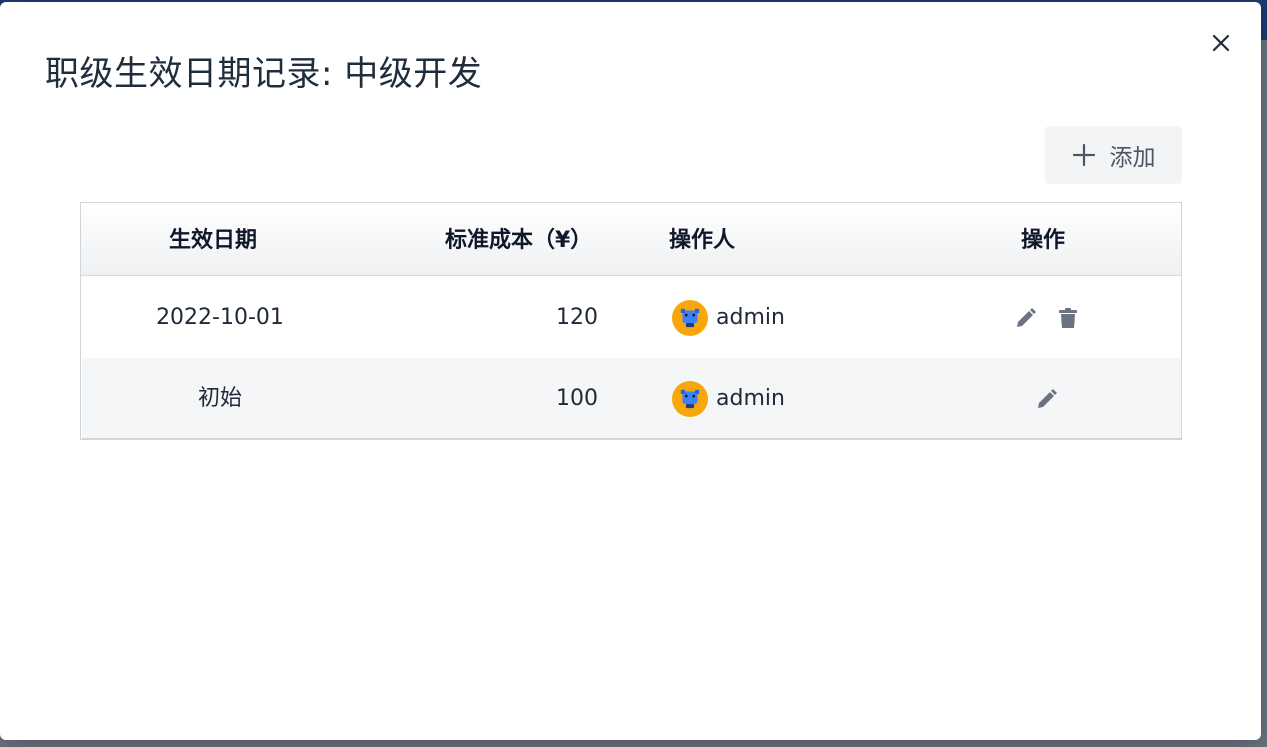  I want to click on row-cost: 100, so click(577, 398).